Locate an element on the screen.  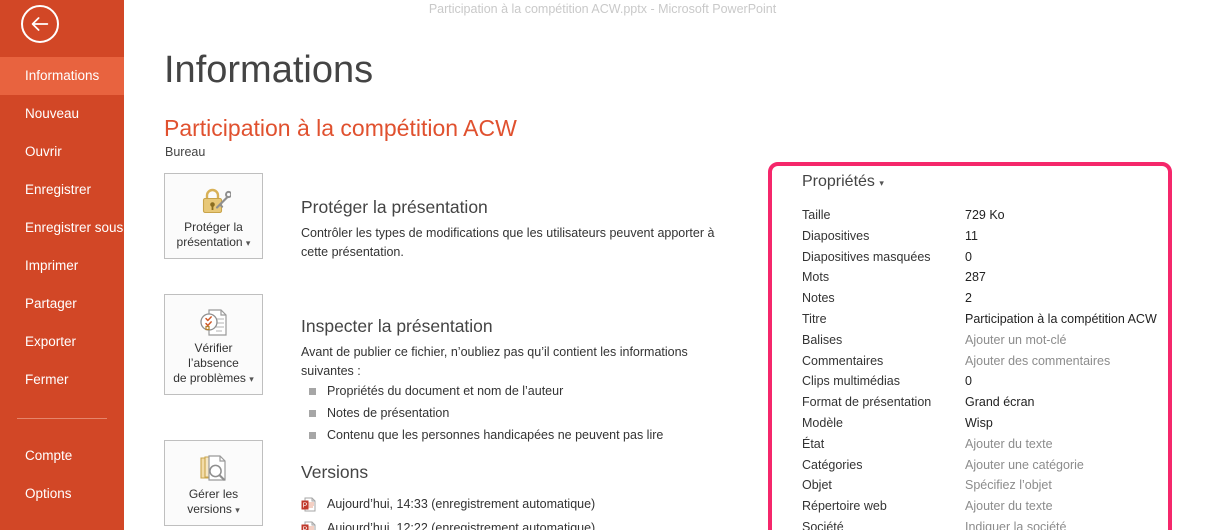
sidebar-item-options: Options is located at coordinates (62, 494).